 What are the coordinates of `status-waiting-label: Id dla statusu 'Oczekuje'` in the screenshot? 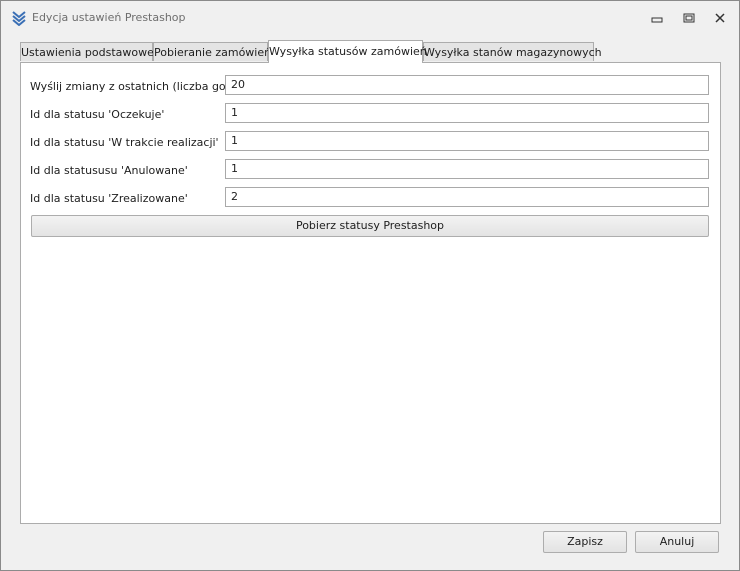 It's located at (97, 114).